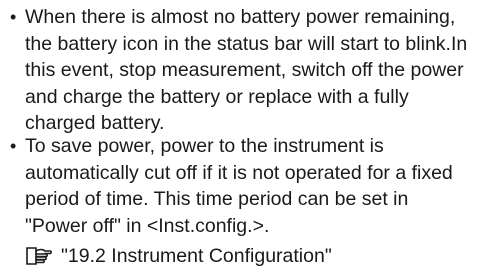 This screenshot has height=277, width=492. I want to click on reference-pointer-icon, so click(39, 256).